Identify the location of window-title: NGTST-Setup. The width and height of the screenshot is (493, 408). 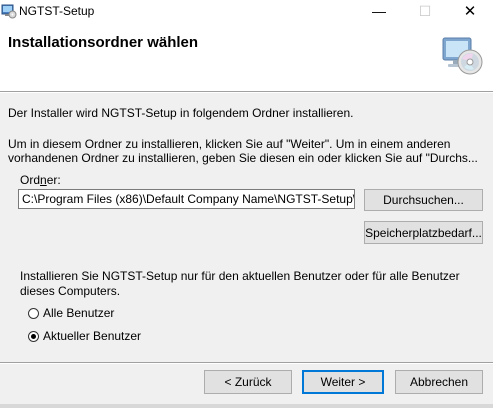
(57, 11).